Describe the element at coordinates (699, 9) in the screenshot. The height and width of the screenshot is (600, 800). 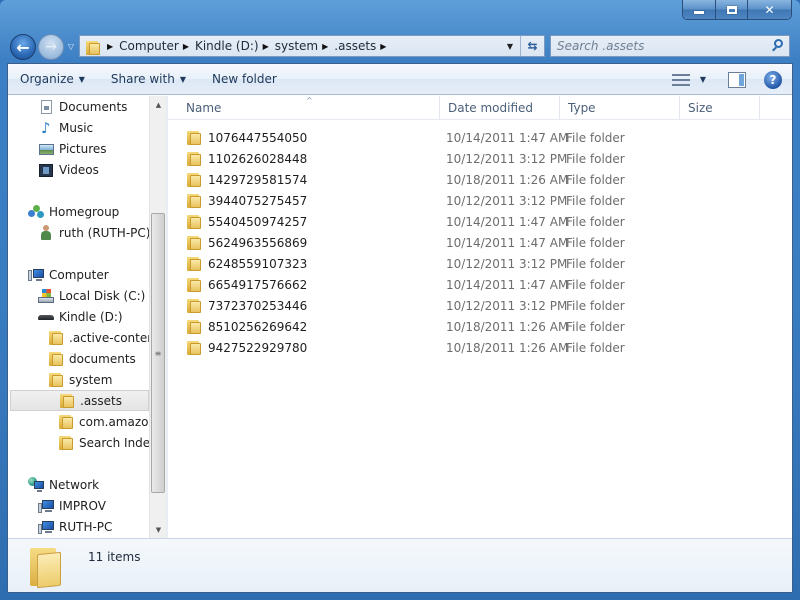
I see `minimize-button` at that location.